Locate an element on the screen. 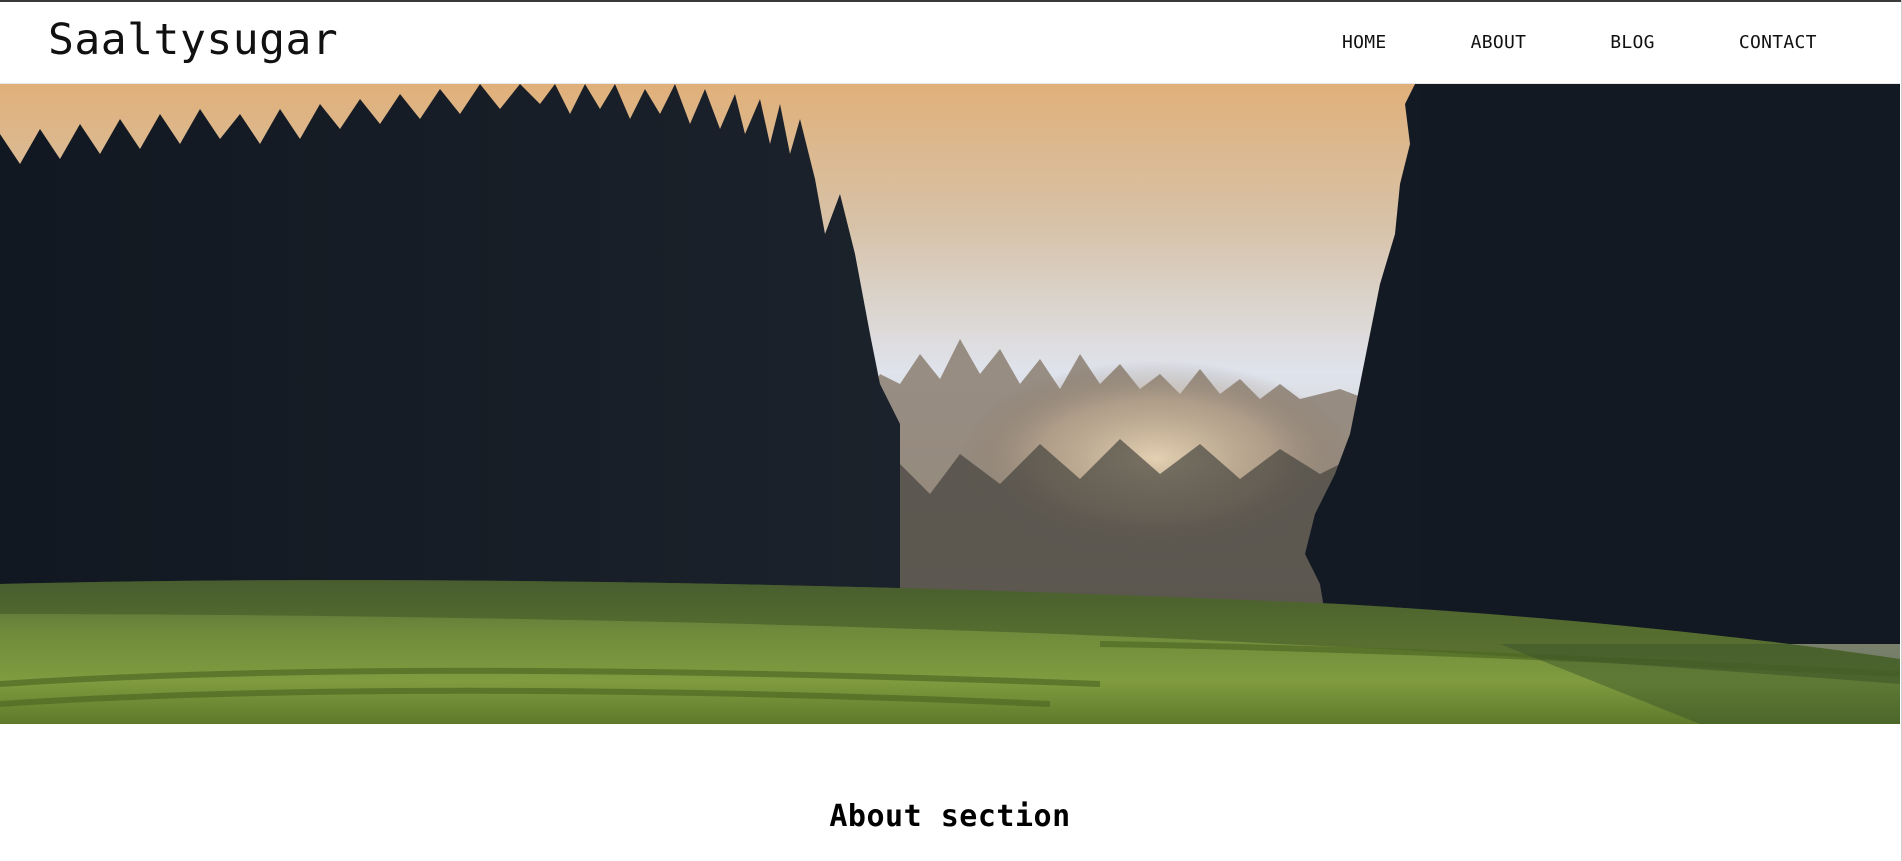 Image resolution: width=1902 pixels, height=861 pixels. main-nav: HOME ABOUT BLOG CONTACT is located at coordinates (1579, 42).